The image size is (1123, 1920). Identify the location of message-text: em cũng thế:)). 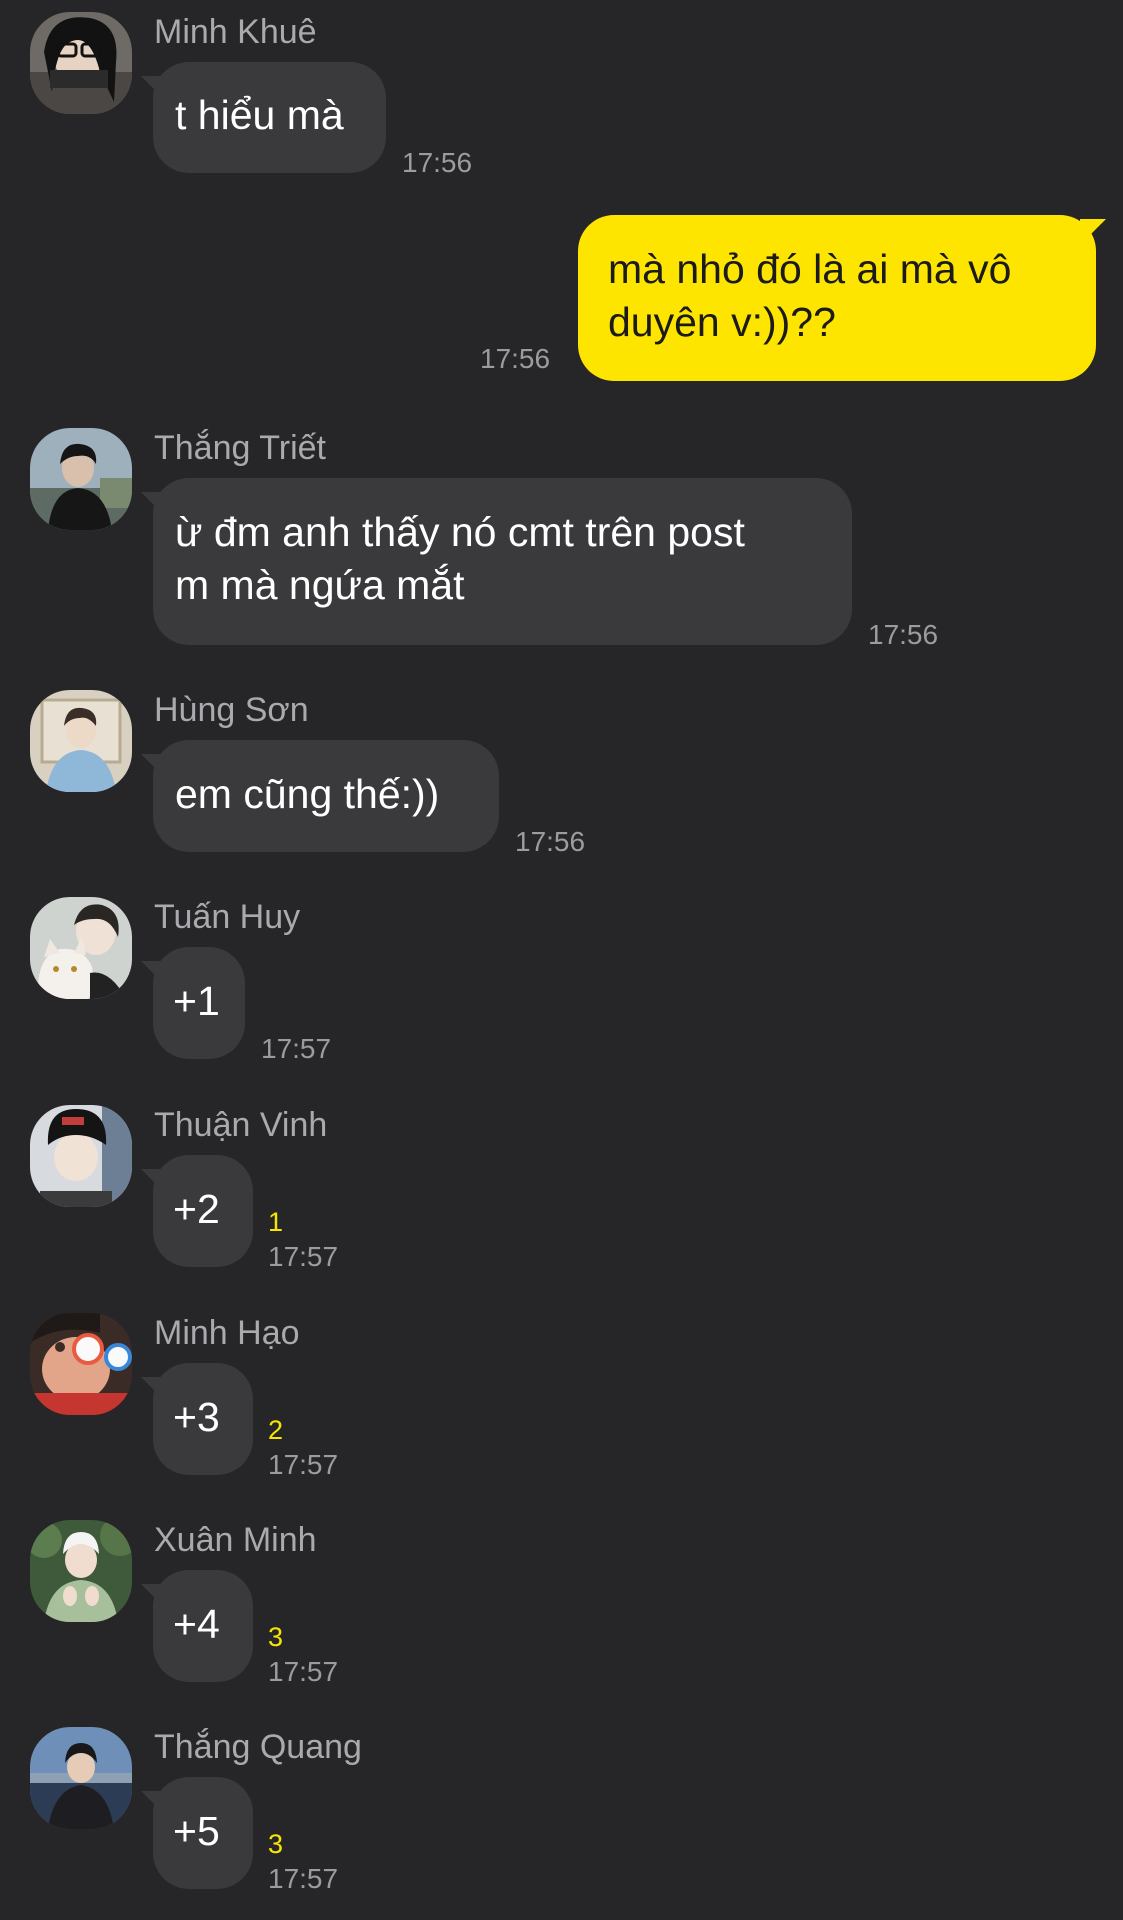
(307, 794).